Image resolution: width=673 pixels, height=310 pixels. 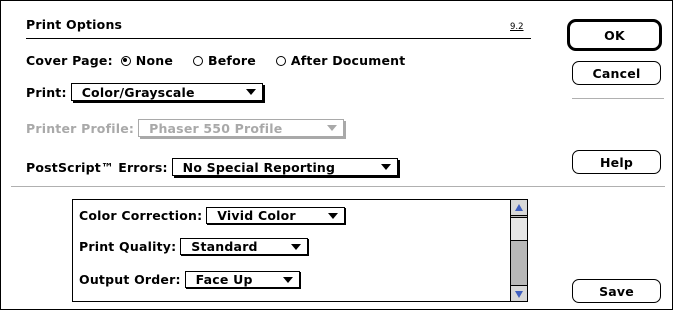 What do you see at coordinates (517, 27) in the screenshot?
I see `version-label: 9.2` at bounding box center [517, 27].